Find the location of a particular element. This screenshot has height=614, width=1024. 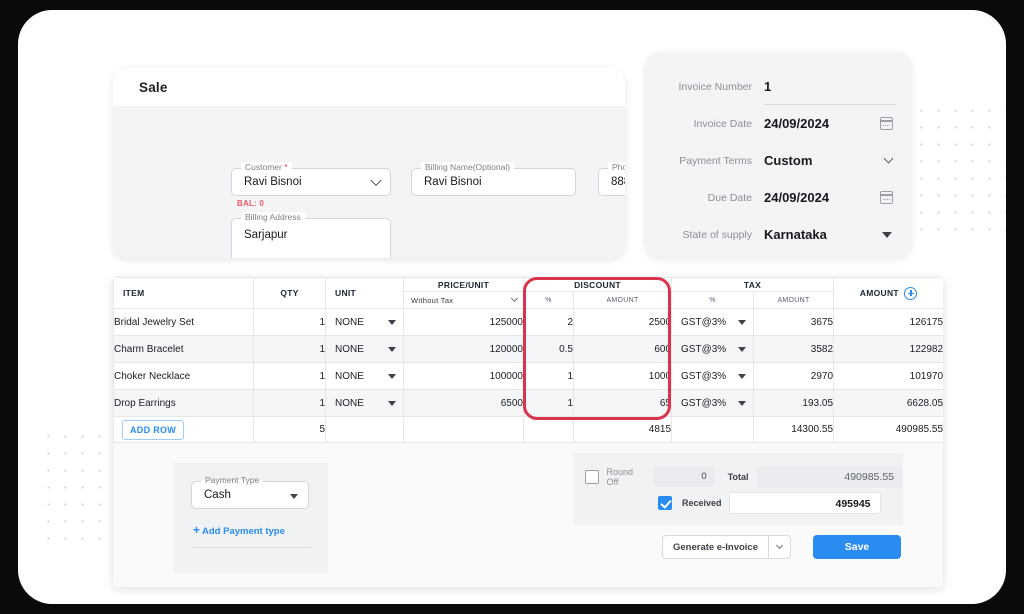

totals-discount-pct-spacer is located at coordinates (548, 429).